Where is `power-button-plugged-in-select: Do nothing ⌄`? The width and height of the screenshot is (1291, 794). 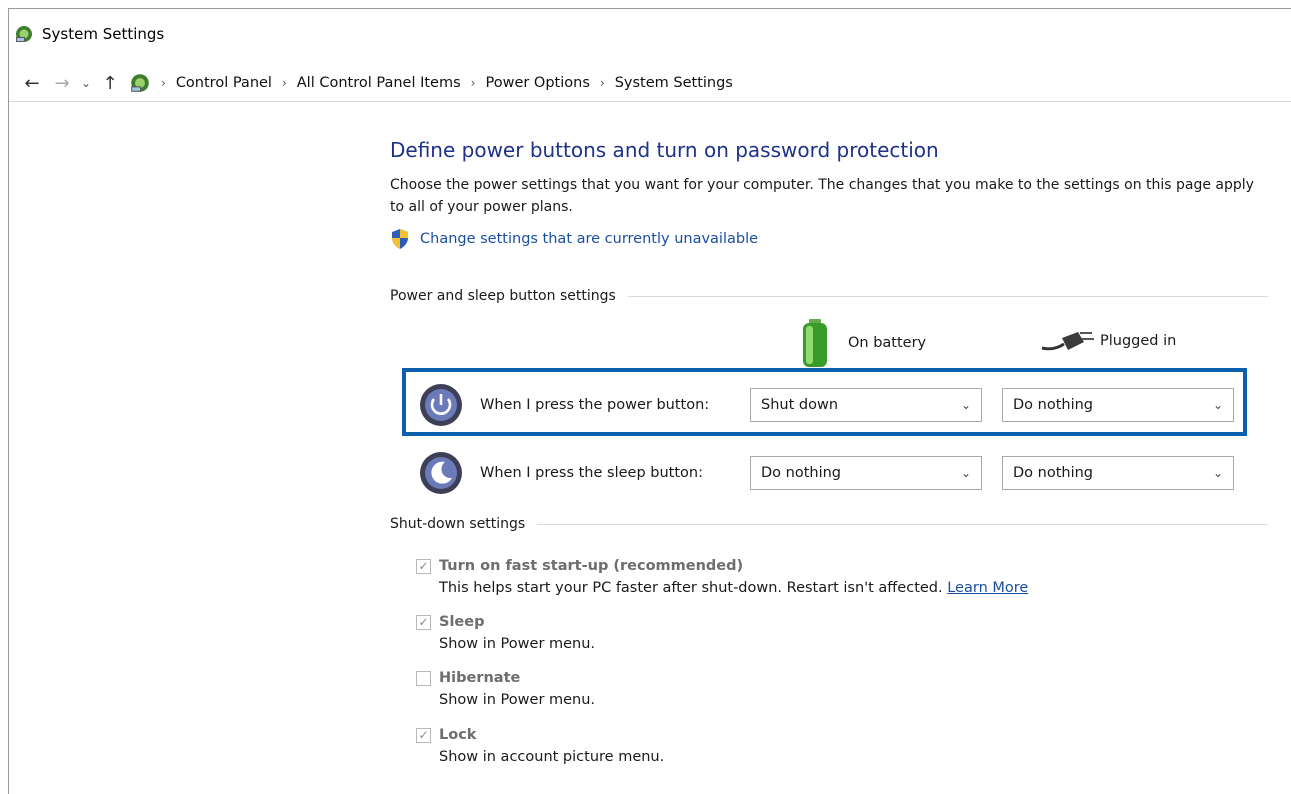 power-button-plugged-in-select: Do nothing ⌄ is located at coordinates (1118, 405).